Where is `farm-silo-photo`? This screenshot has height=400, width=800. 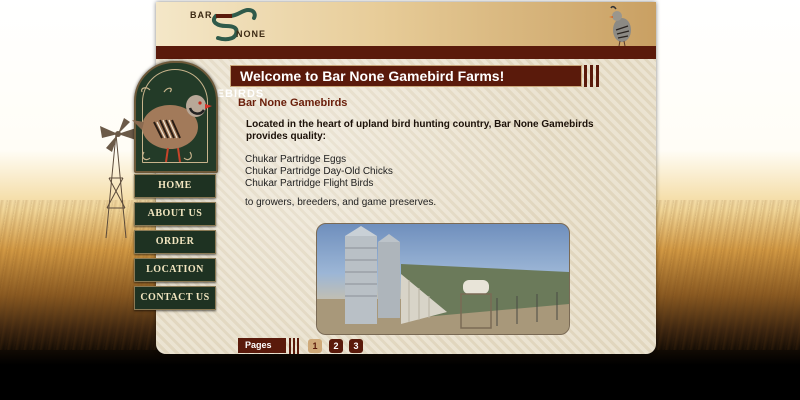
farm-silo-photo is located at coordinates (443, 279).